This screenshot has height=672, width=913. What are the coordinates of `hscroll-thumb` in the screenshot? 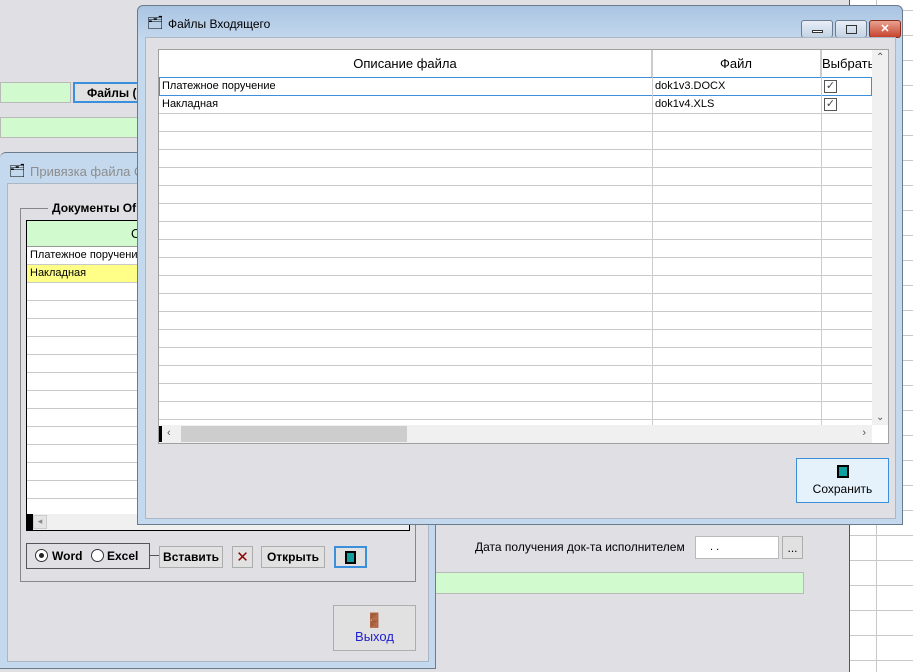 It's located at (294, 434).